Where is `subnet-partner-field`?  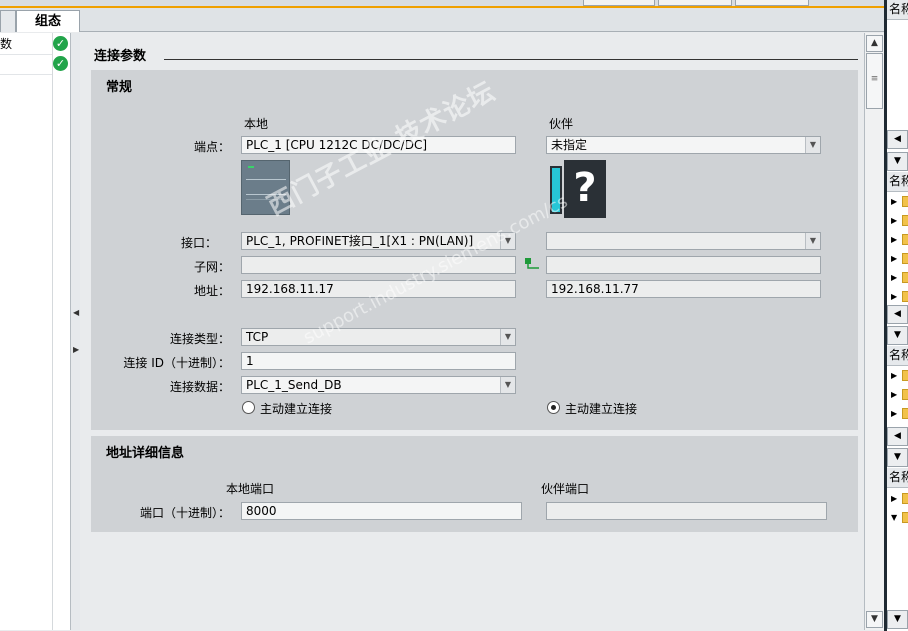 subnet-partner-field is located at coordinates (683, 265).